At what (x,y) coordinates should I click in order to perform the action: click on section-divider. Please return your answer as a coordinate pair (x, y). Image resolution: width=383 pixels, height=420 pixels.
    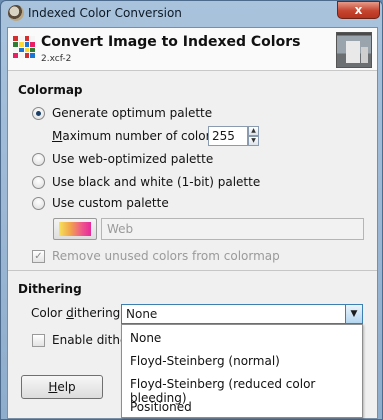
    Looking at the image, I should click on (192, 270).